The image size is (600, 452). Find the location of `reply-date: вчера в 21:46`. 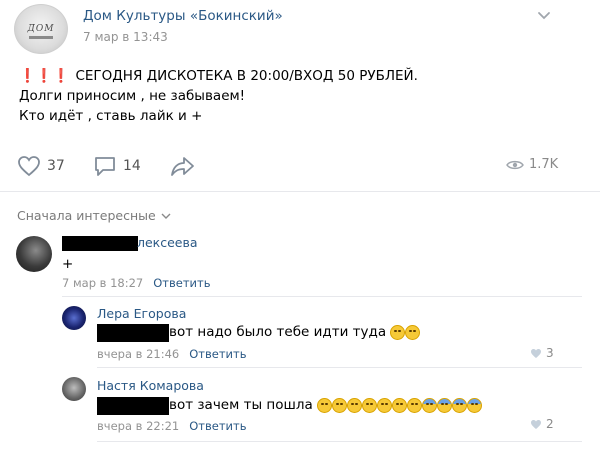

reply-date: вчера в 21:46 is located at coordinates (138, 354).